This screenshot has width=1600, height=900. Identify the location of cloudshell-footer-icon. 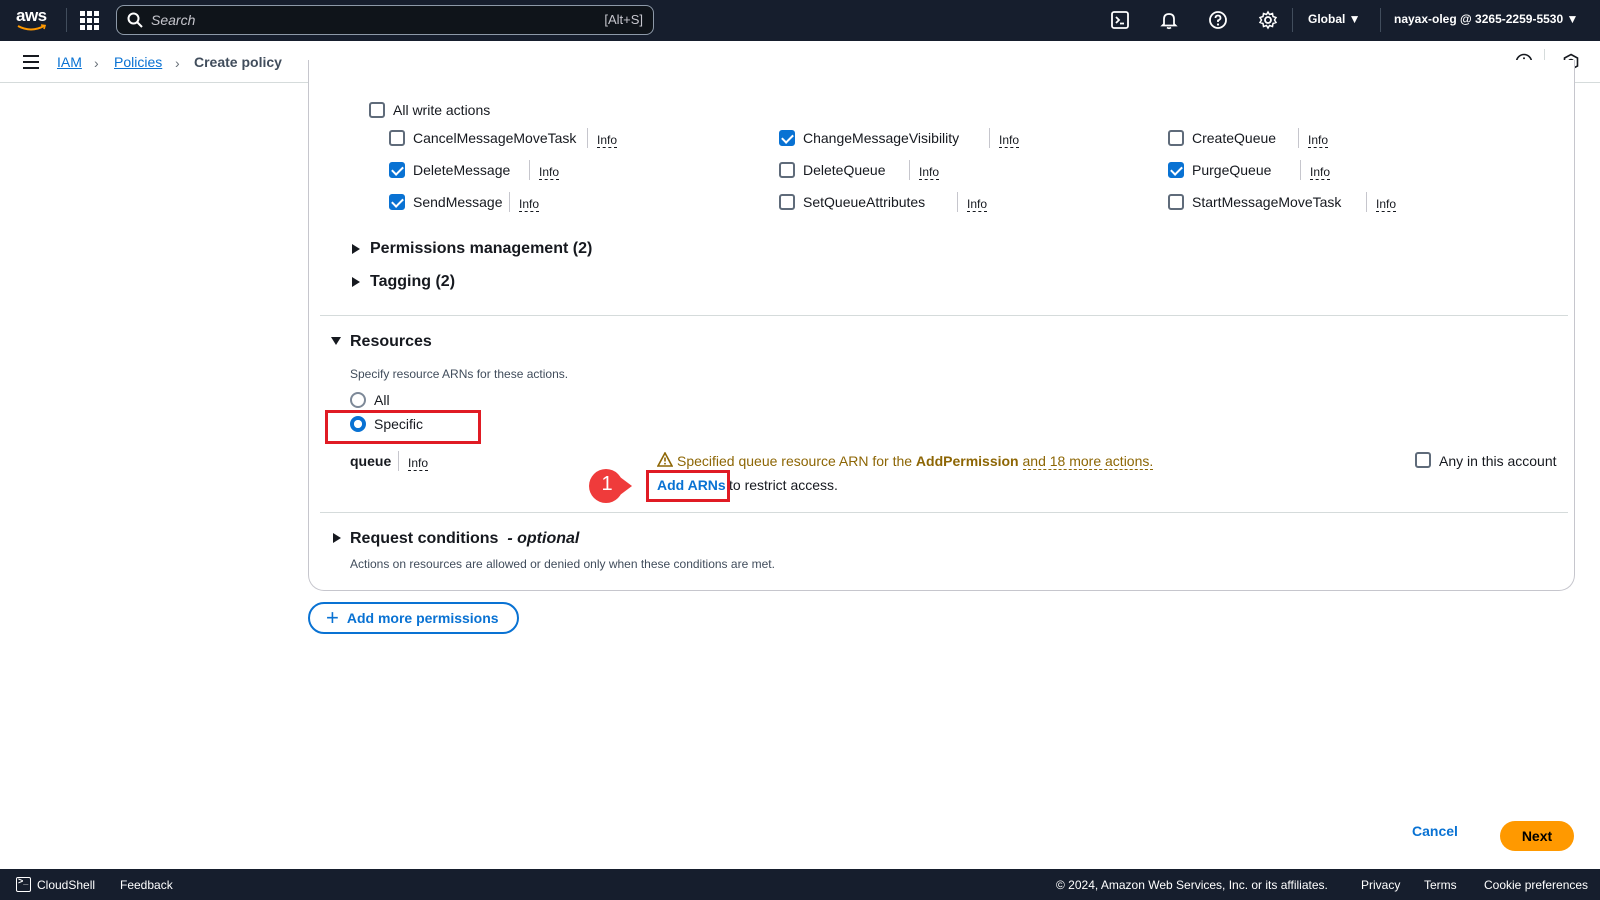
(23, 884).